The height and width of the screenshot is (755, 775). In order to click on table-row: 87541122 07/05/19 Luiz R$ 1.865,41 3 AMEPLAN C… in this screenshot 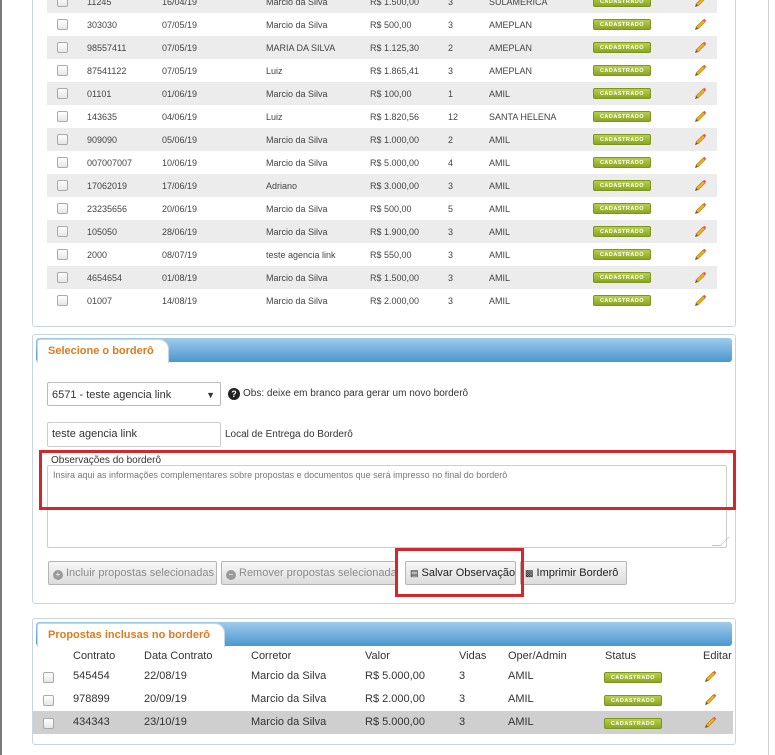, I will do `click(382, 70)`.